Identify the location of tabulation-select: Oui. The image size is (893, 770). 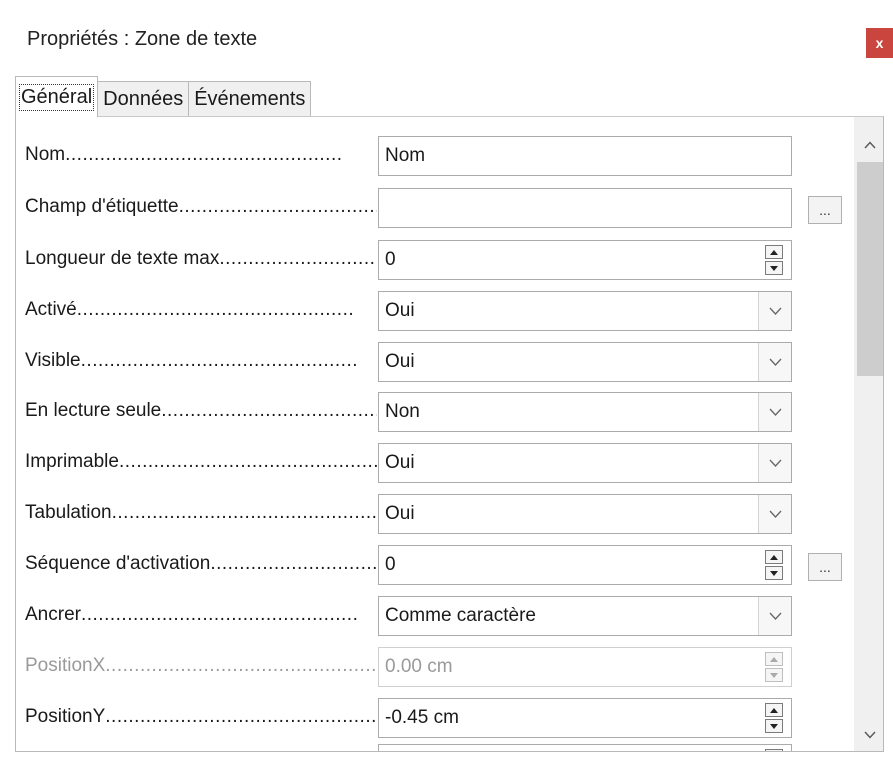
(585, 514).